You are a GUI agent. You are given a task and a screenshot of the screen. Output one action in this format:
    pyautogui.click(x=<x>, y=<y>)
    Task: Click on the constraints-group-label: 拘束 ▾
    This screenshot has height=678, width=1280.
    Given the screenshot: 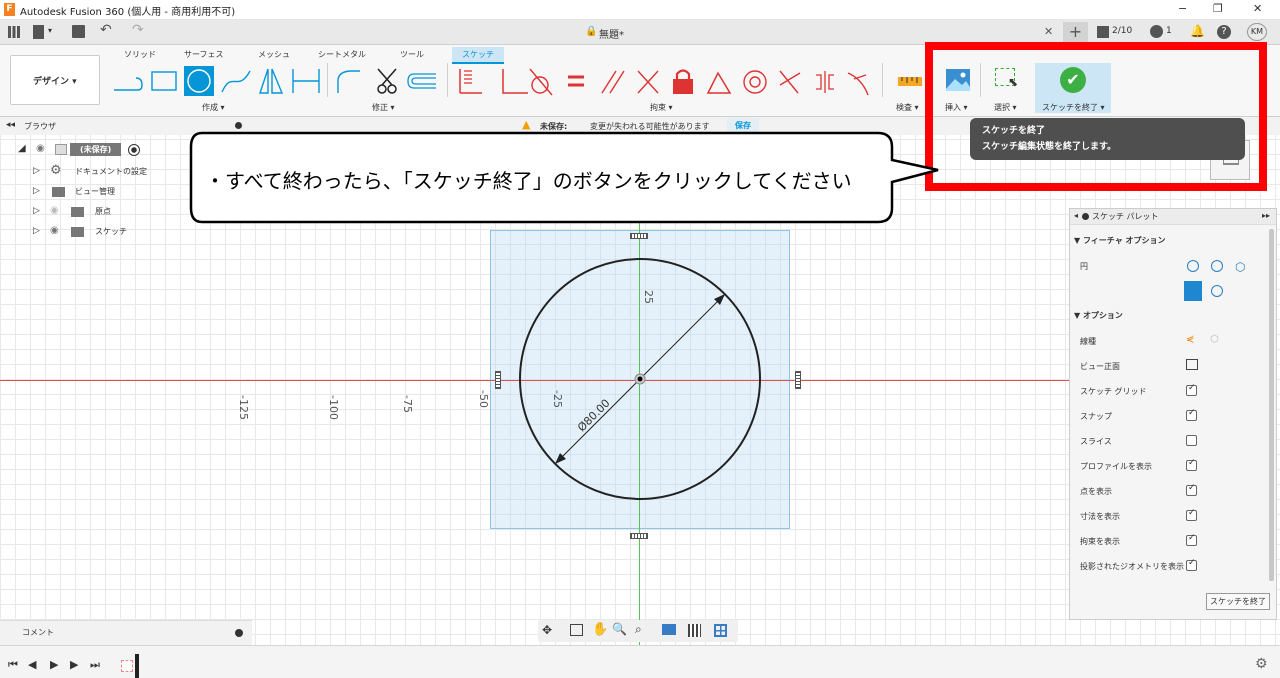 What is the action you would take?
    pyautogui.click(x=661, y=107)
    